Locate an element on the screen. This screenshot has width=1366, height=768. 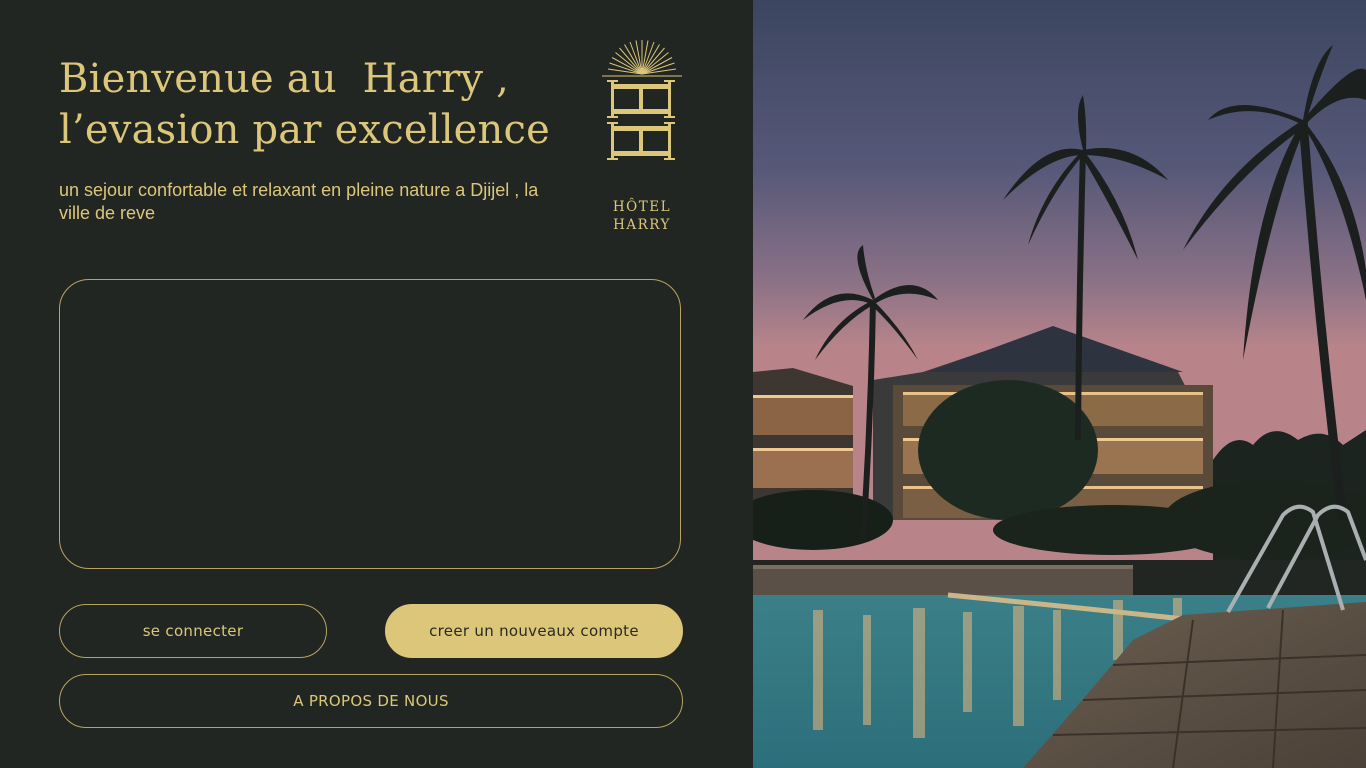
hotel-logo: HÔTEL HARRY is located at coordinates (642, 136).